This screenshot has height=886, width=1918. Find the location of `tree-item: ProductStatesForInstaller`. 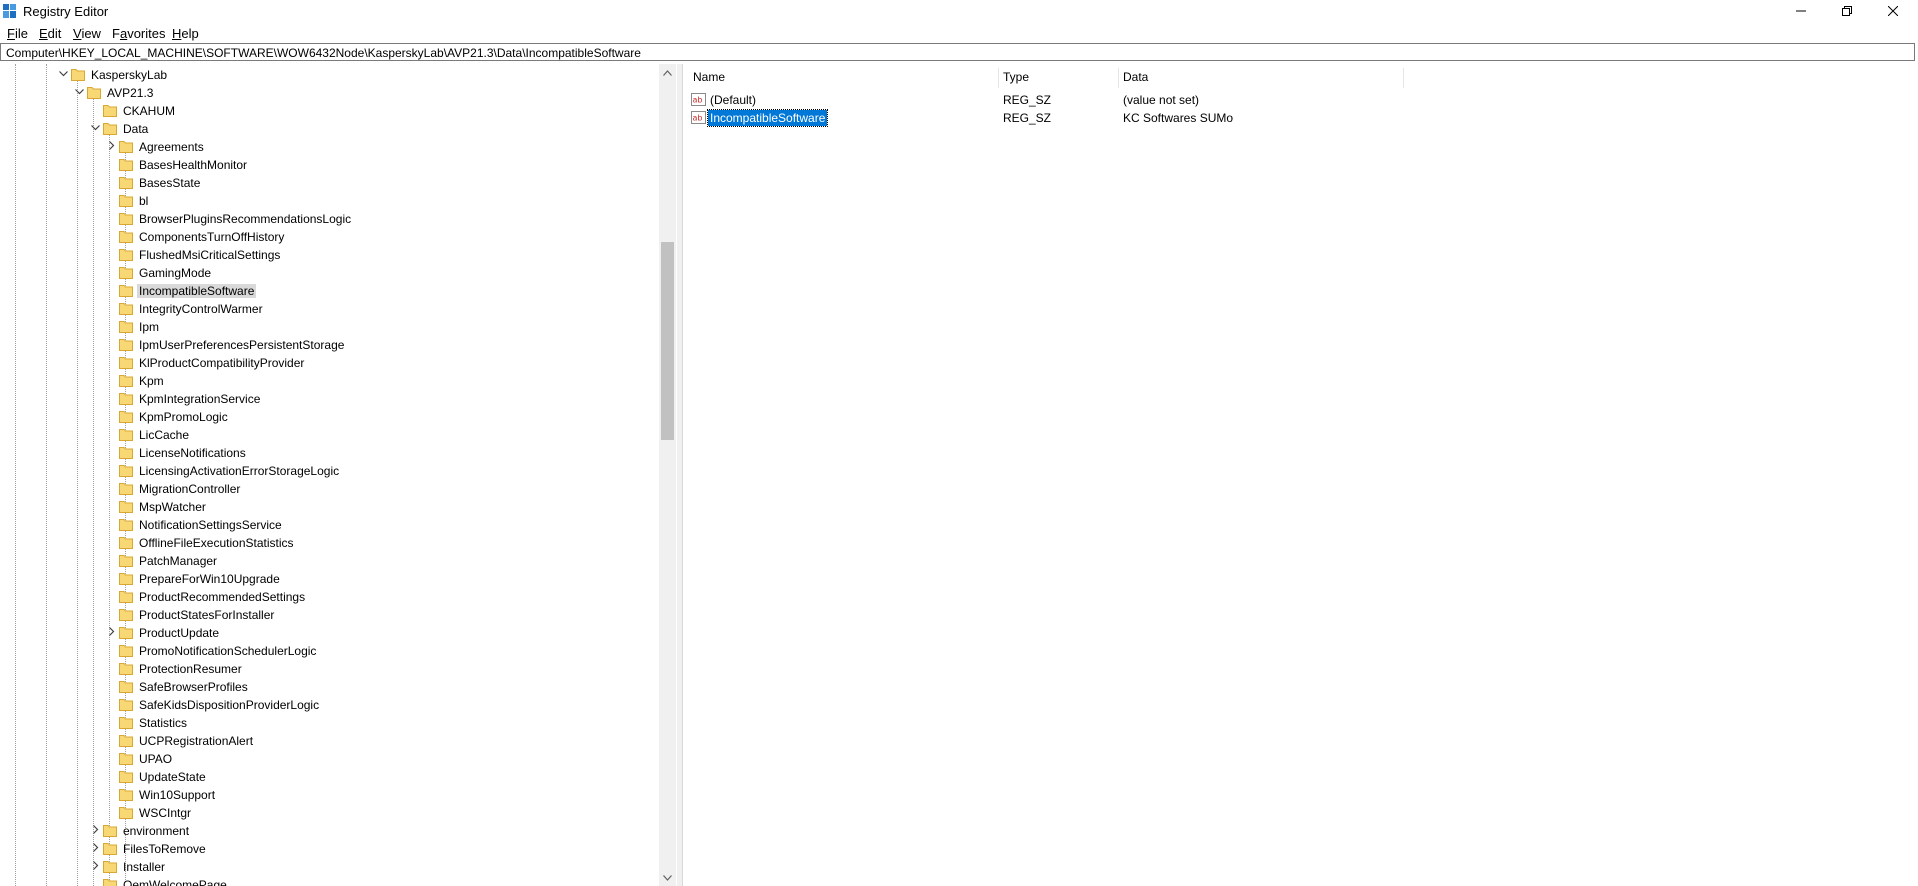

tree-item: ProductStatesForInstaller is located at coordinates (320, 615).